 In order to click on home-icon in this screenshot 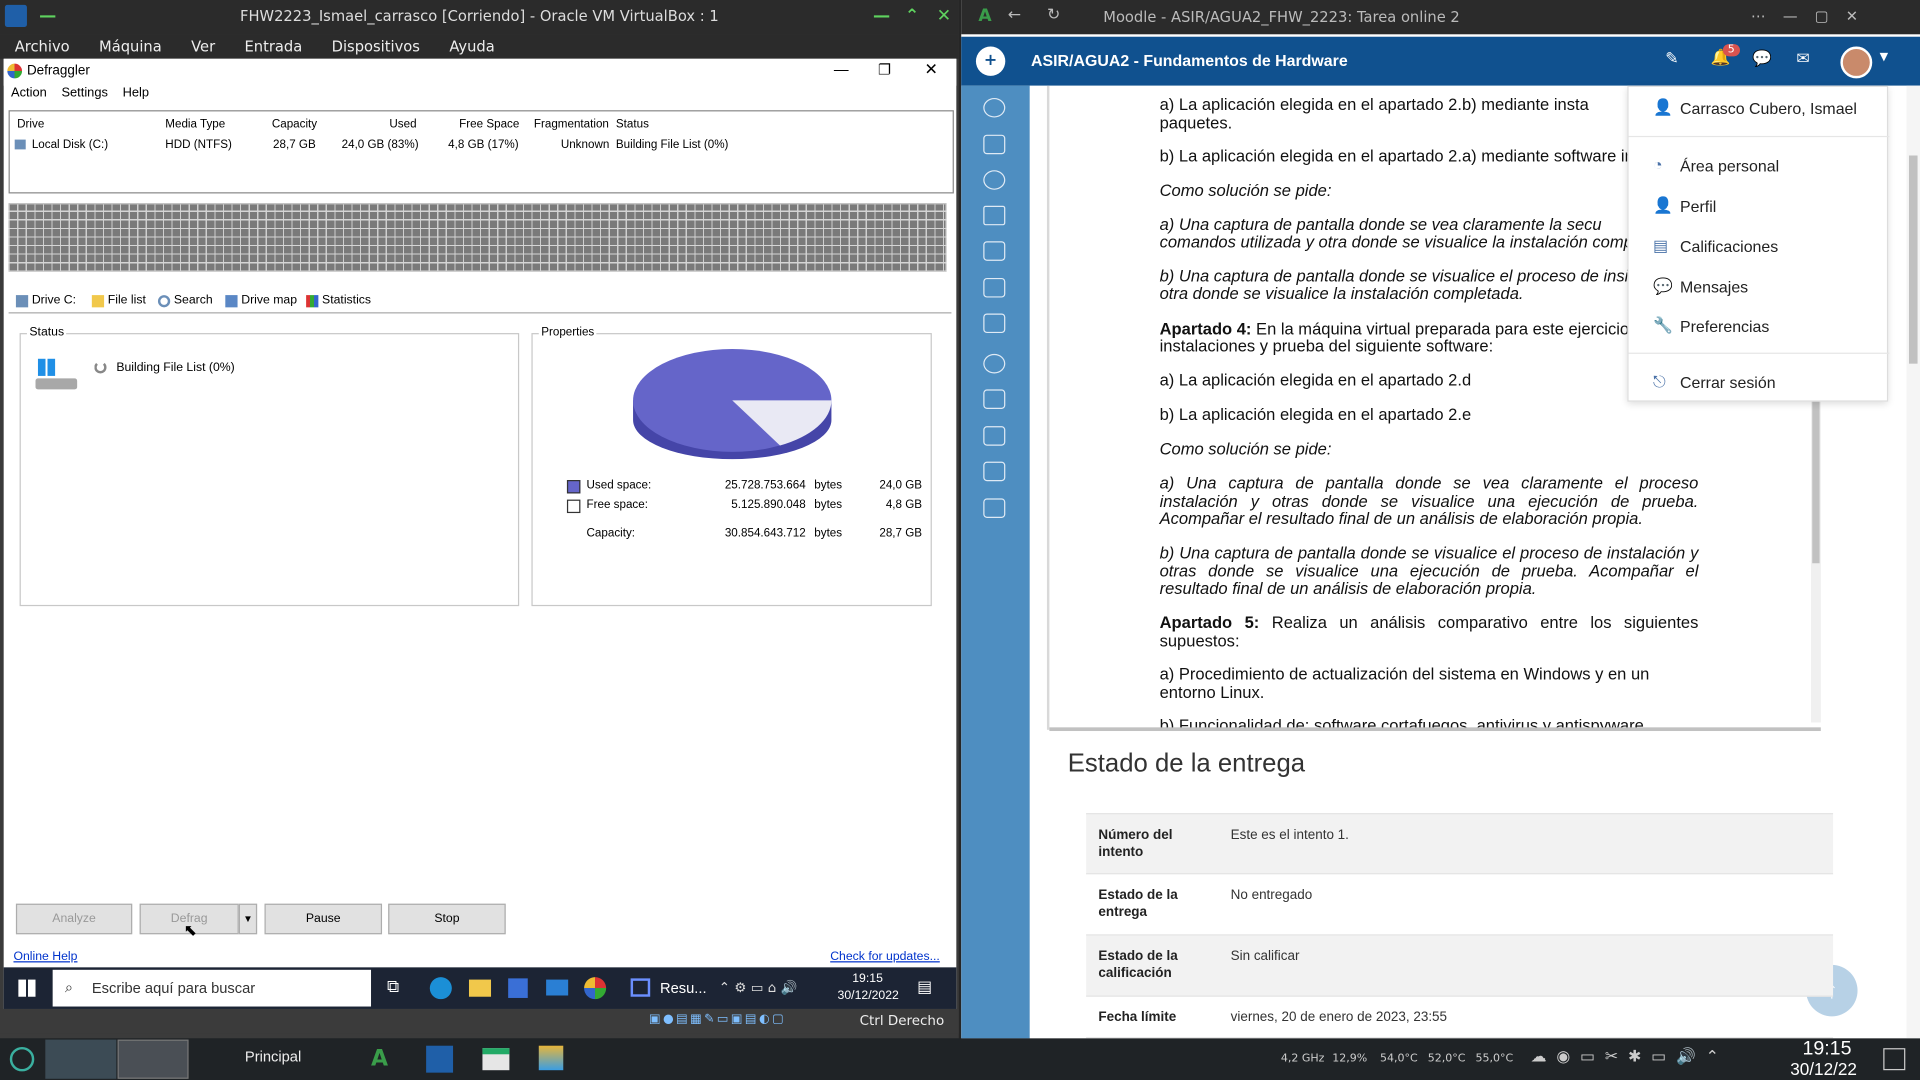, I will do `click(994, 399)`.